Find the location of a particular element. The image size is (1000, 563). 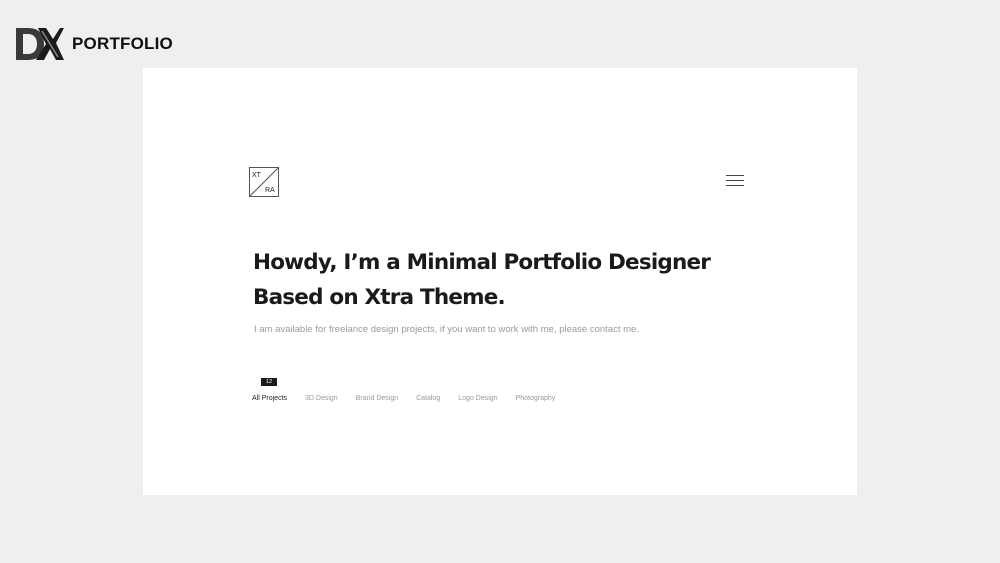

filter-label: 3D Design is located at coordinates (321, 398).